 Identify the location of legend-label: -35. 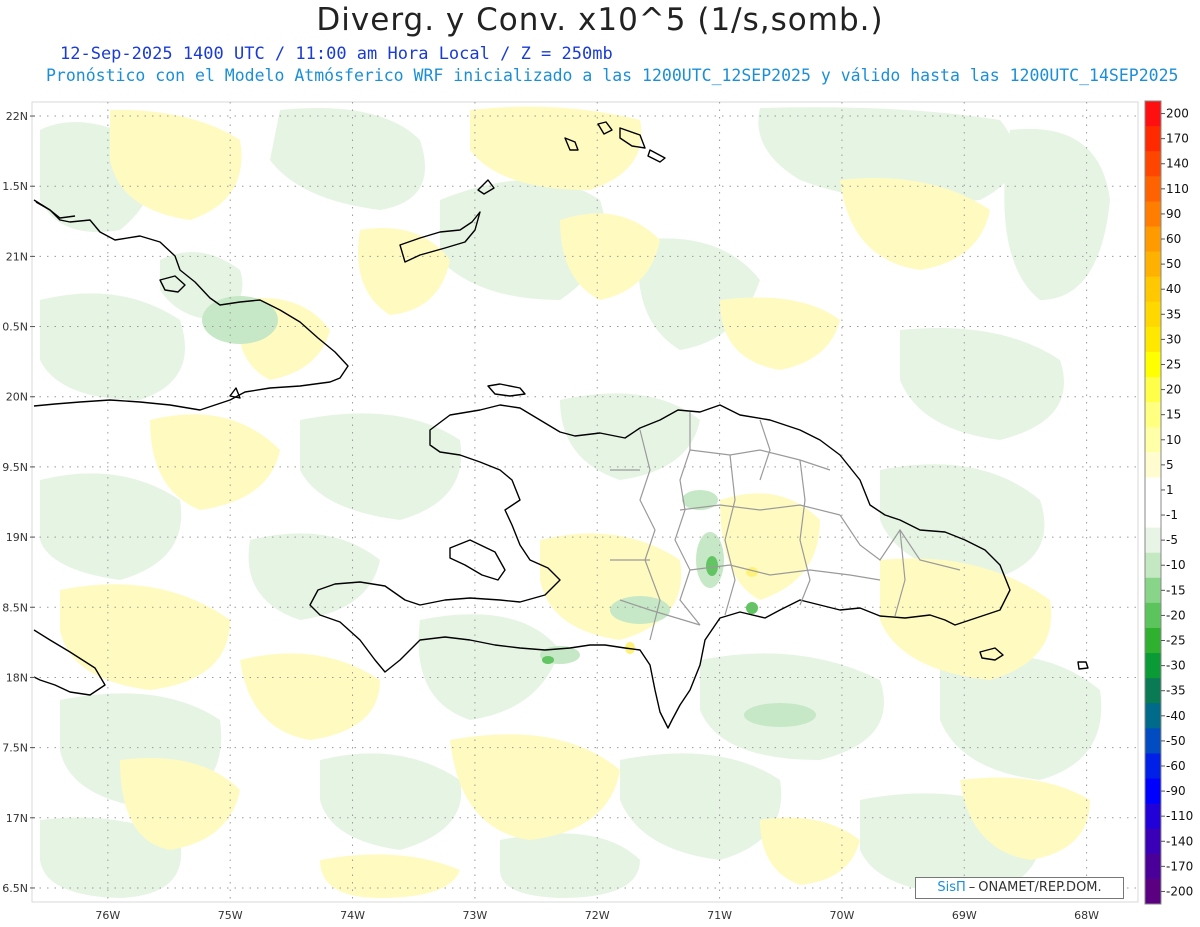
(1176, 691).